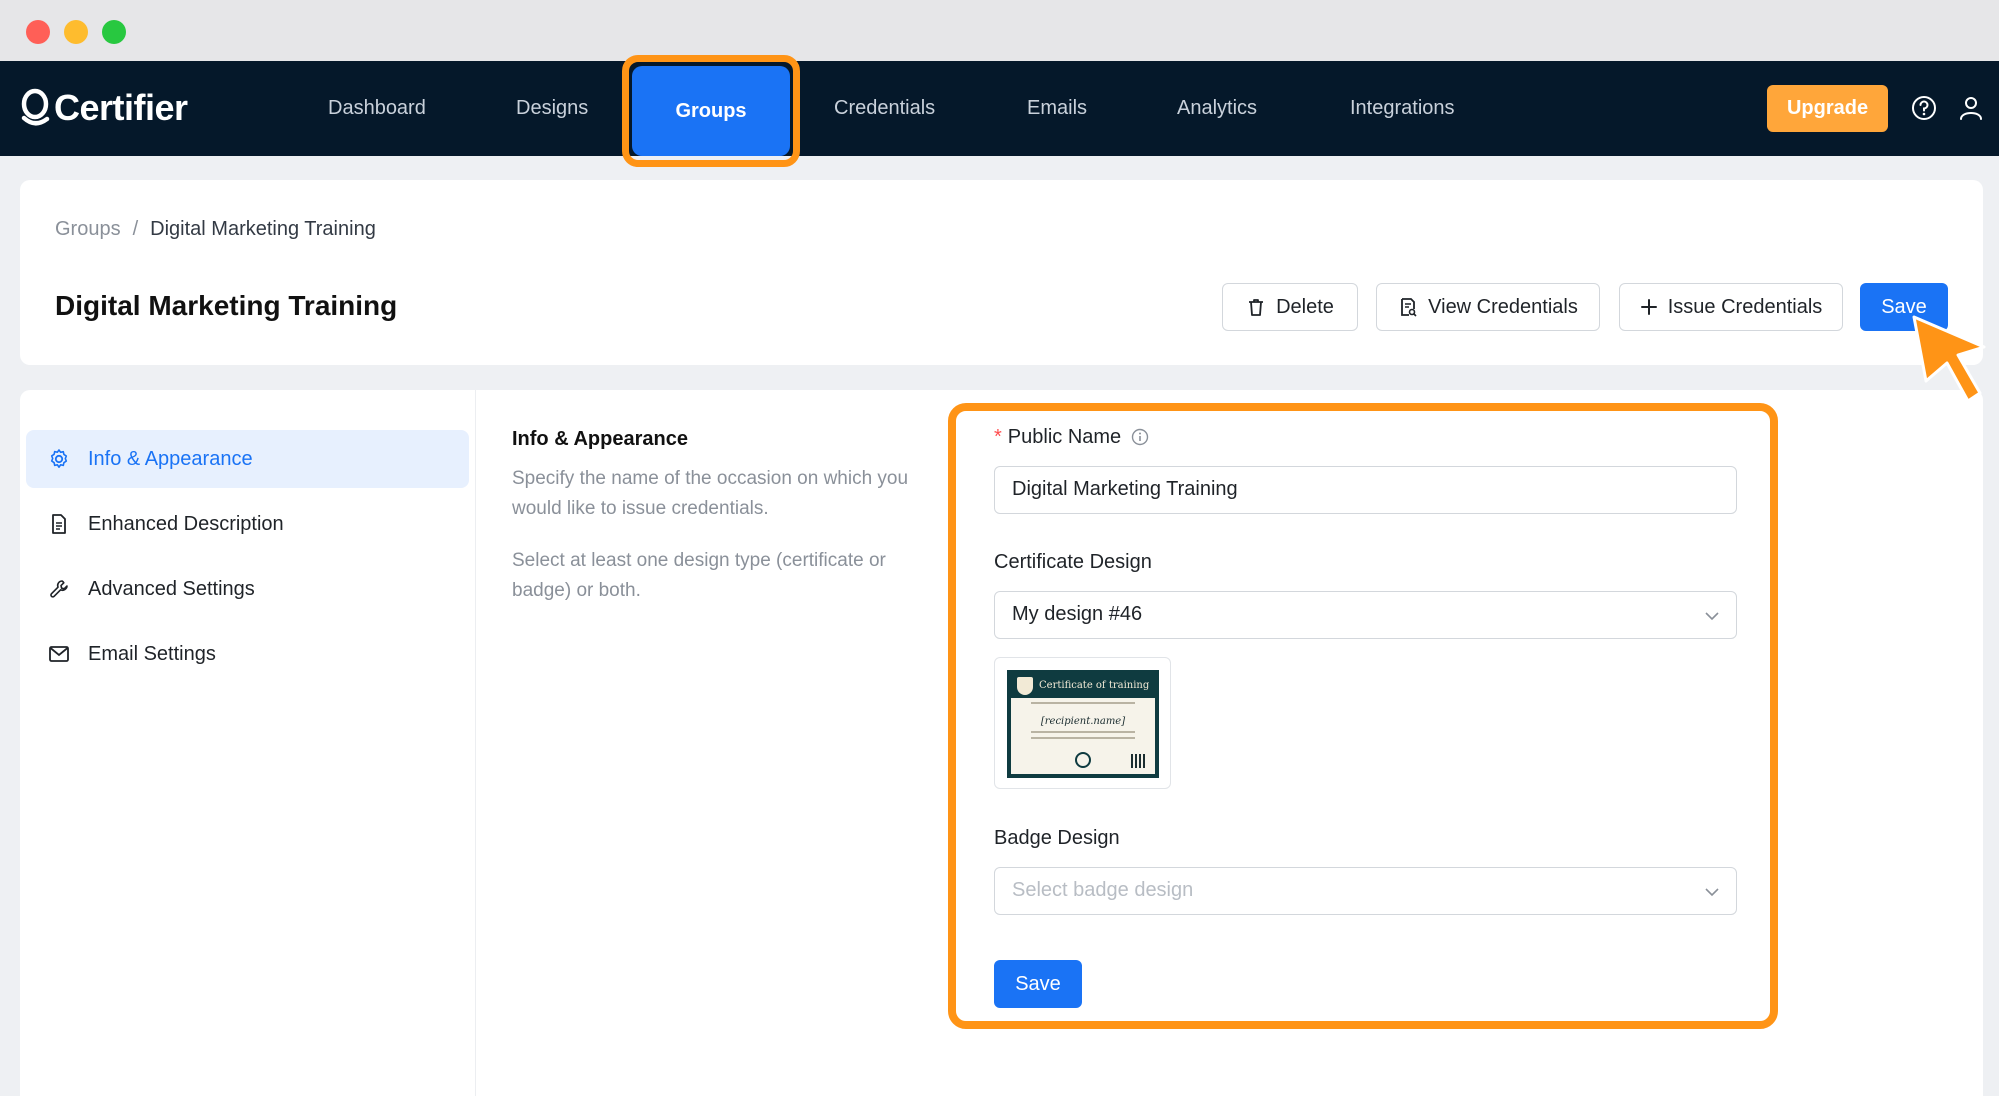 The width and height of the screenshot is (1999, 1096). I want to click on required-marker: *, so click(998, 437).